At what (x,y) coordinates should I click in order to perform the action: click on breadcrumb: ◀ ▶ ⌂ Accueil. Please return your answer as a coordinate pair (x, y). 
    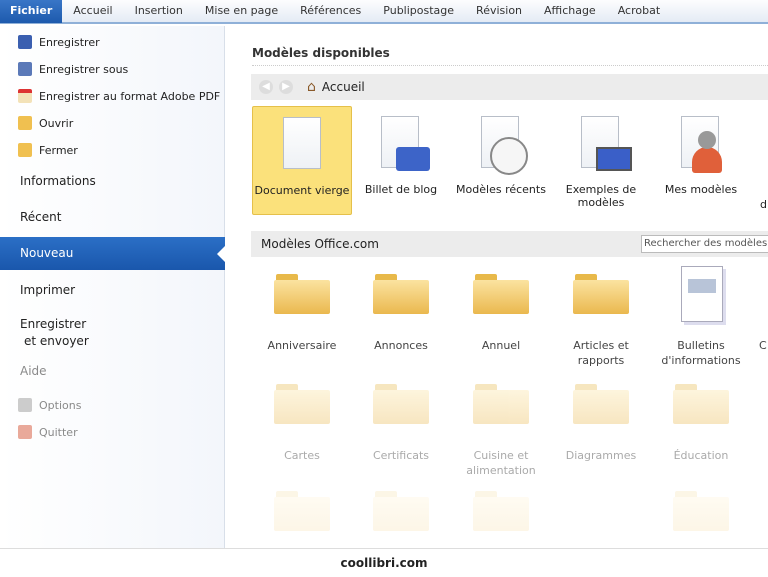
    Looking at the image, I should click on (509, 87).